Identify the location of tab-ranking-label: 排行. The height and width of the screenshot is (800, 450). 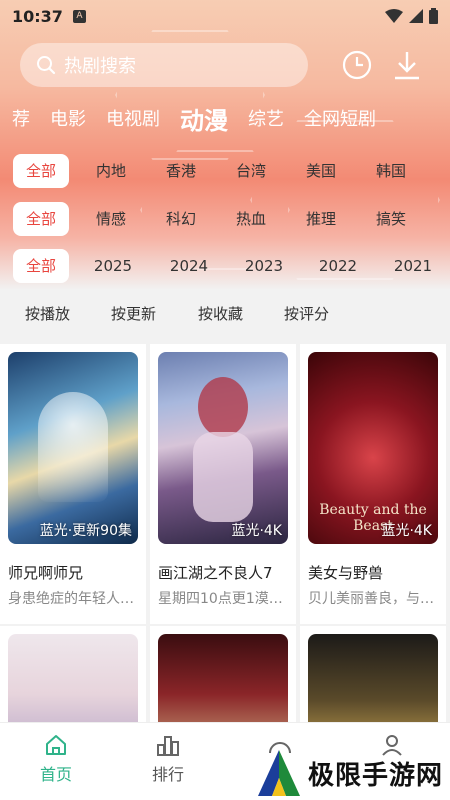
(167, 774).